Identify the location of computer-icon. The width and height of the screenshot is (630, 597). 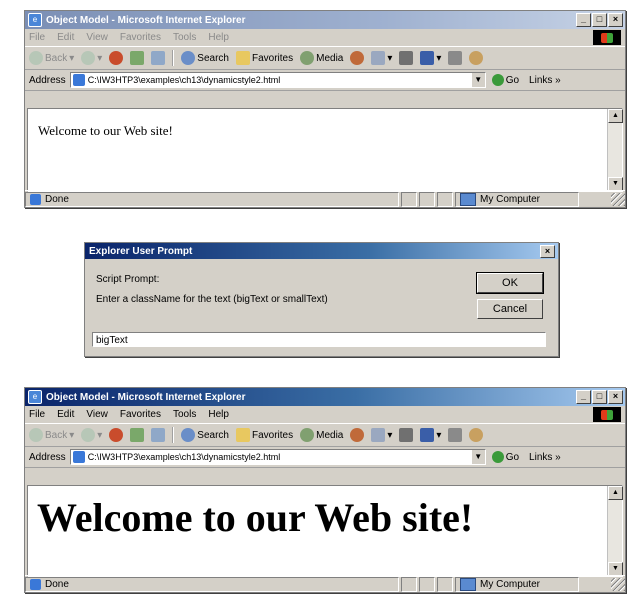
(468, 199).